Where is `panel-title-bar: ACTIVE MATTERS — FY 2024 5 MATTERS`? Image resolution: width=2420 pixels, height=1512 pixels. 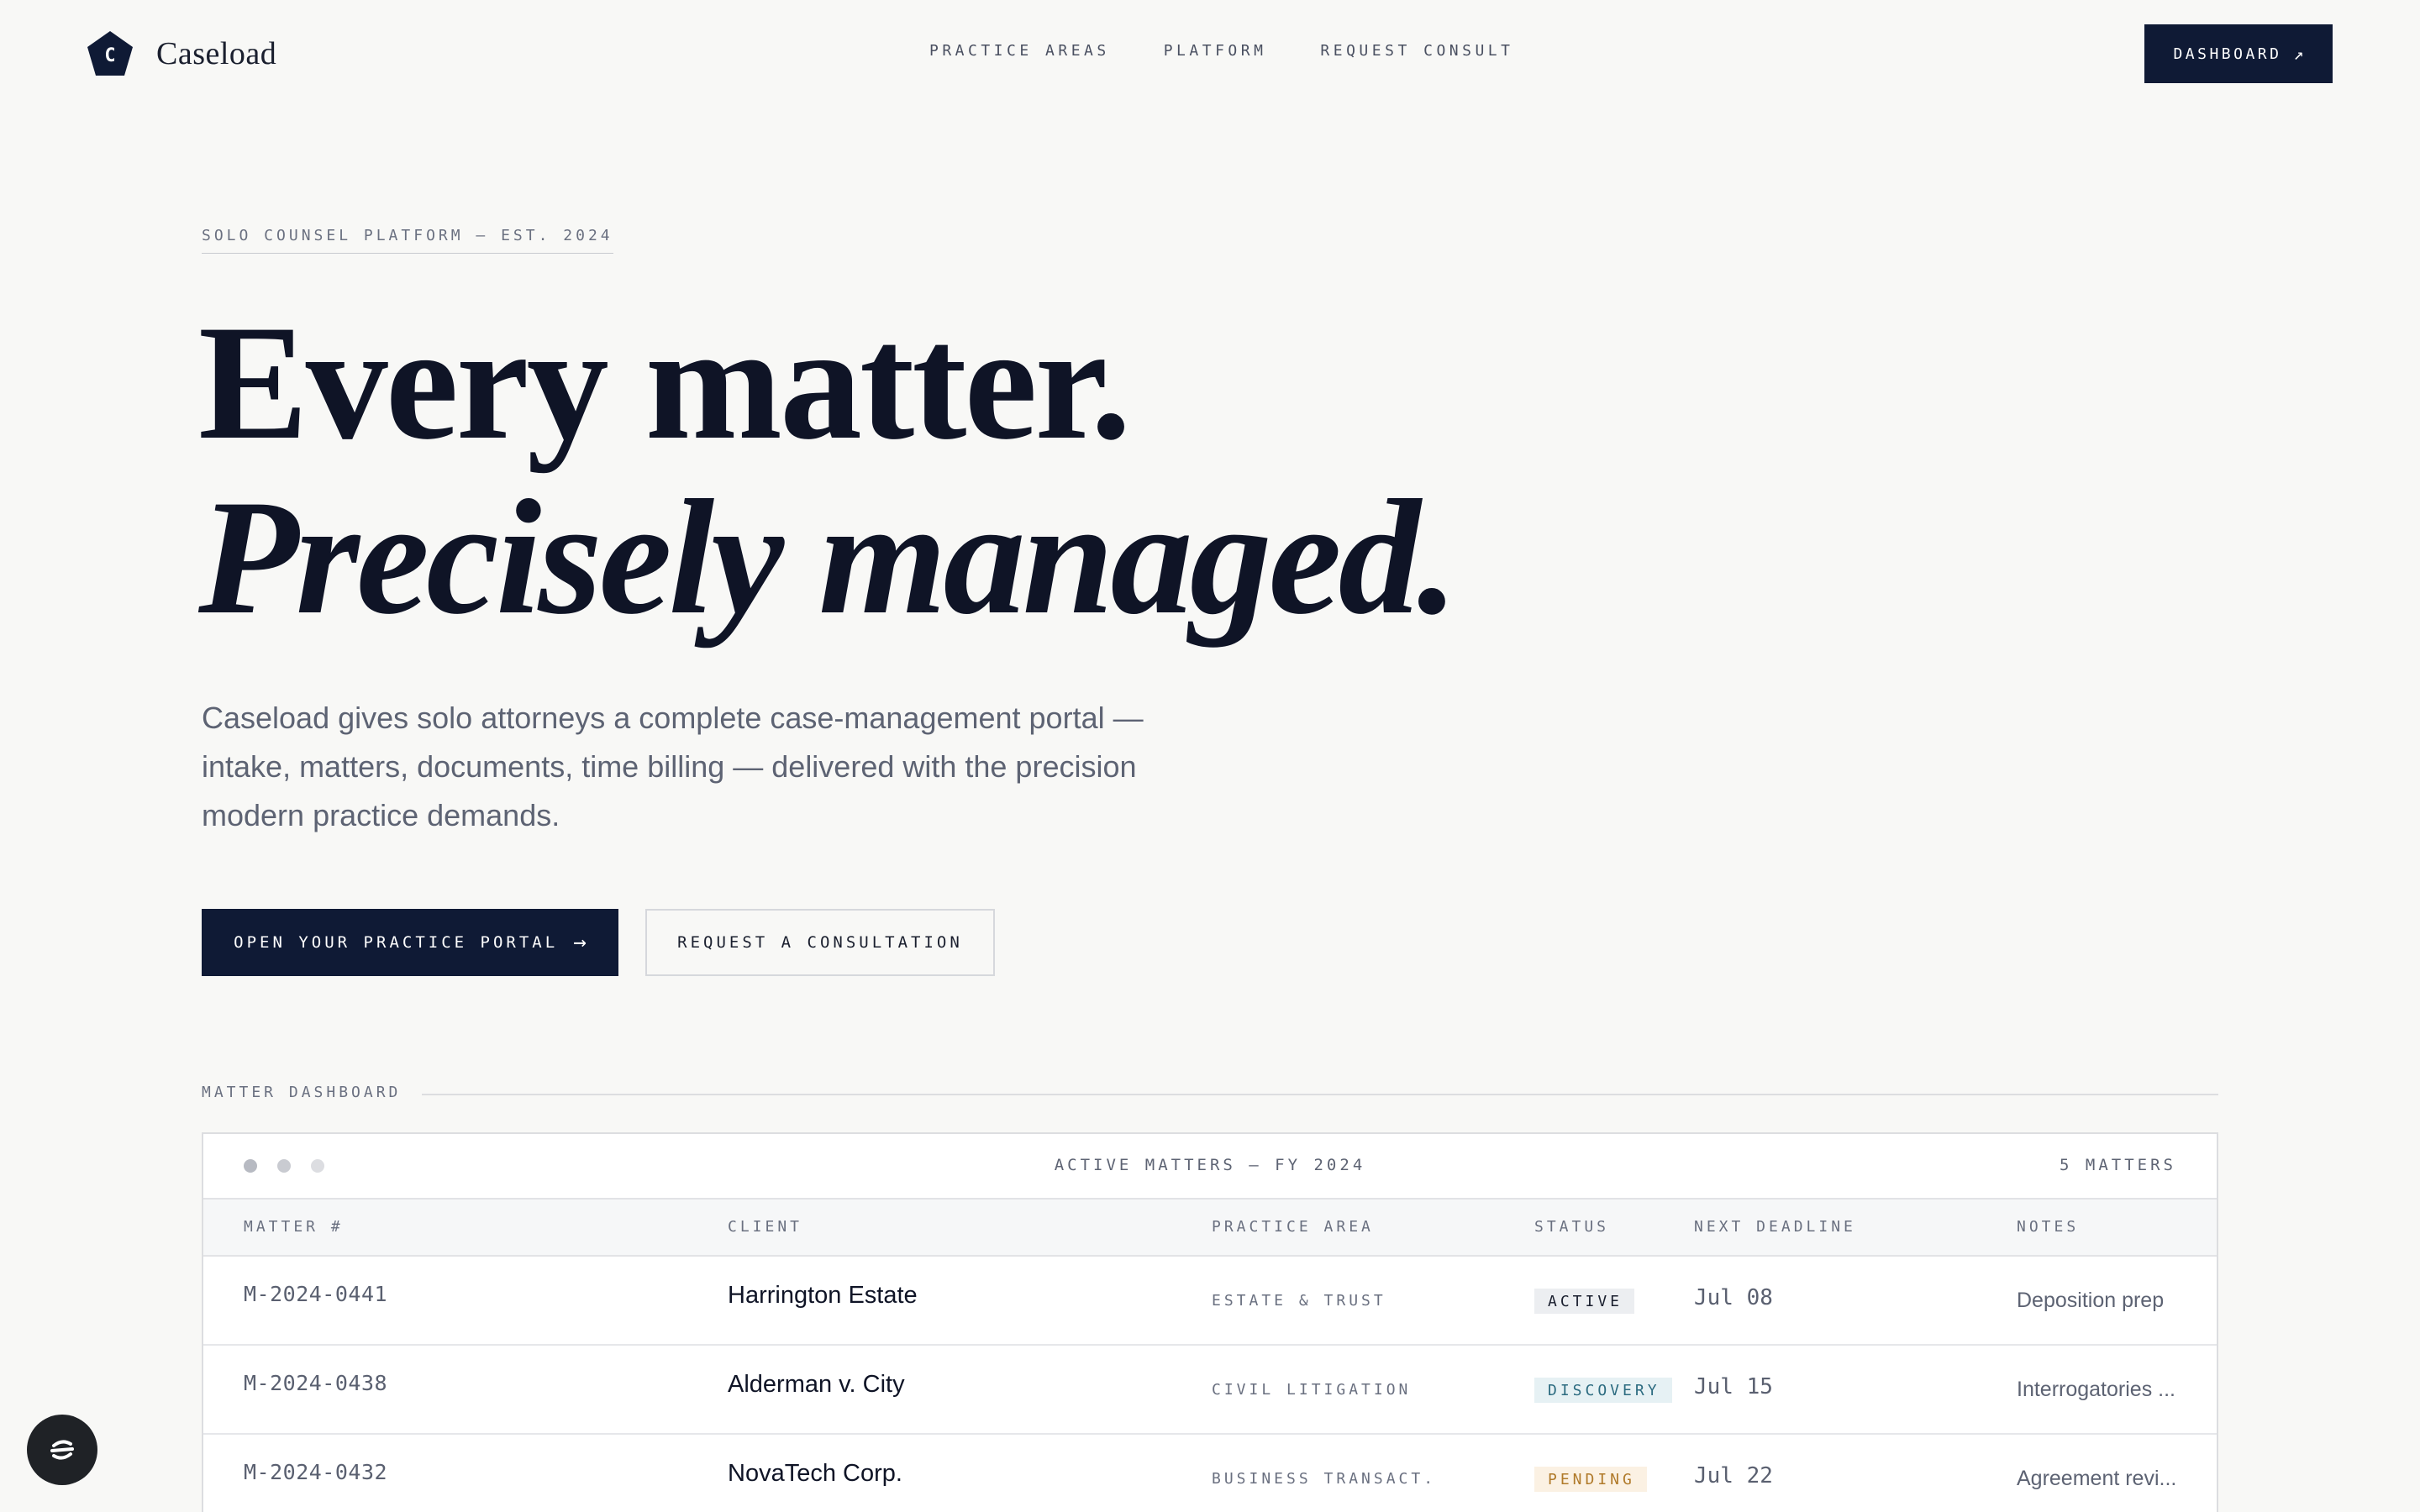
panel-title-bar: ACTIVE MATTERS — FY 2024 5 MATTERS is located at coordinates (1210, 1167).